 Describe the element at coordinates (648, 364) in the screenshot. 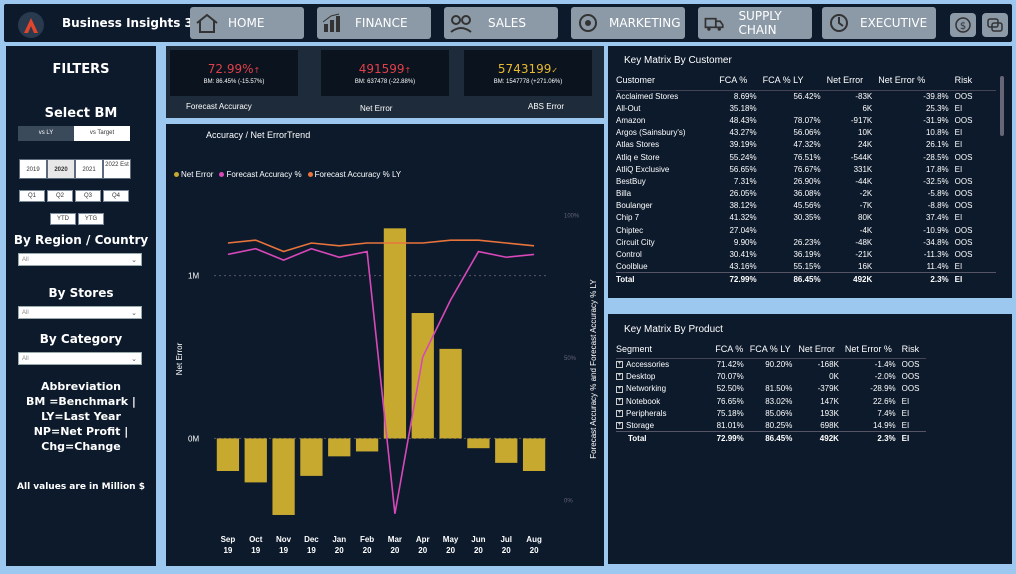

I see `segment-label: Accessories` at that location.